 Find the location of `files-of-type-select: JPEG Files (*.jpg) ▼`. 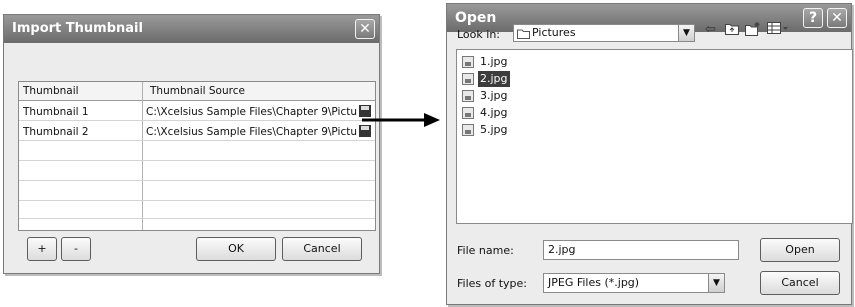

files-of-type-select: JPEG Files (*.jpg) ▼ is located at coordinates (634, 283).